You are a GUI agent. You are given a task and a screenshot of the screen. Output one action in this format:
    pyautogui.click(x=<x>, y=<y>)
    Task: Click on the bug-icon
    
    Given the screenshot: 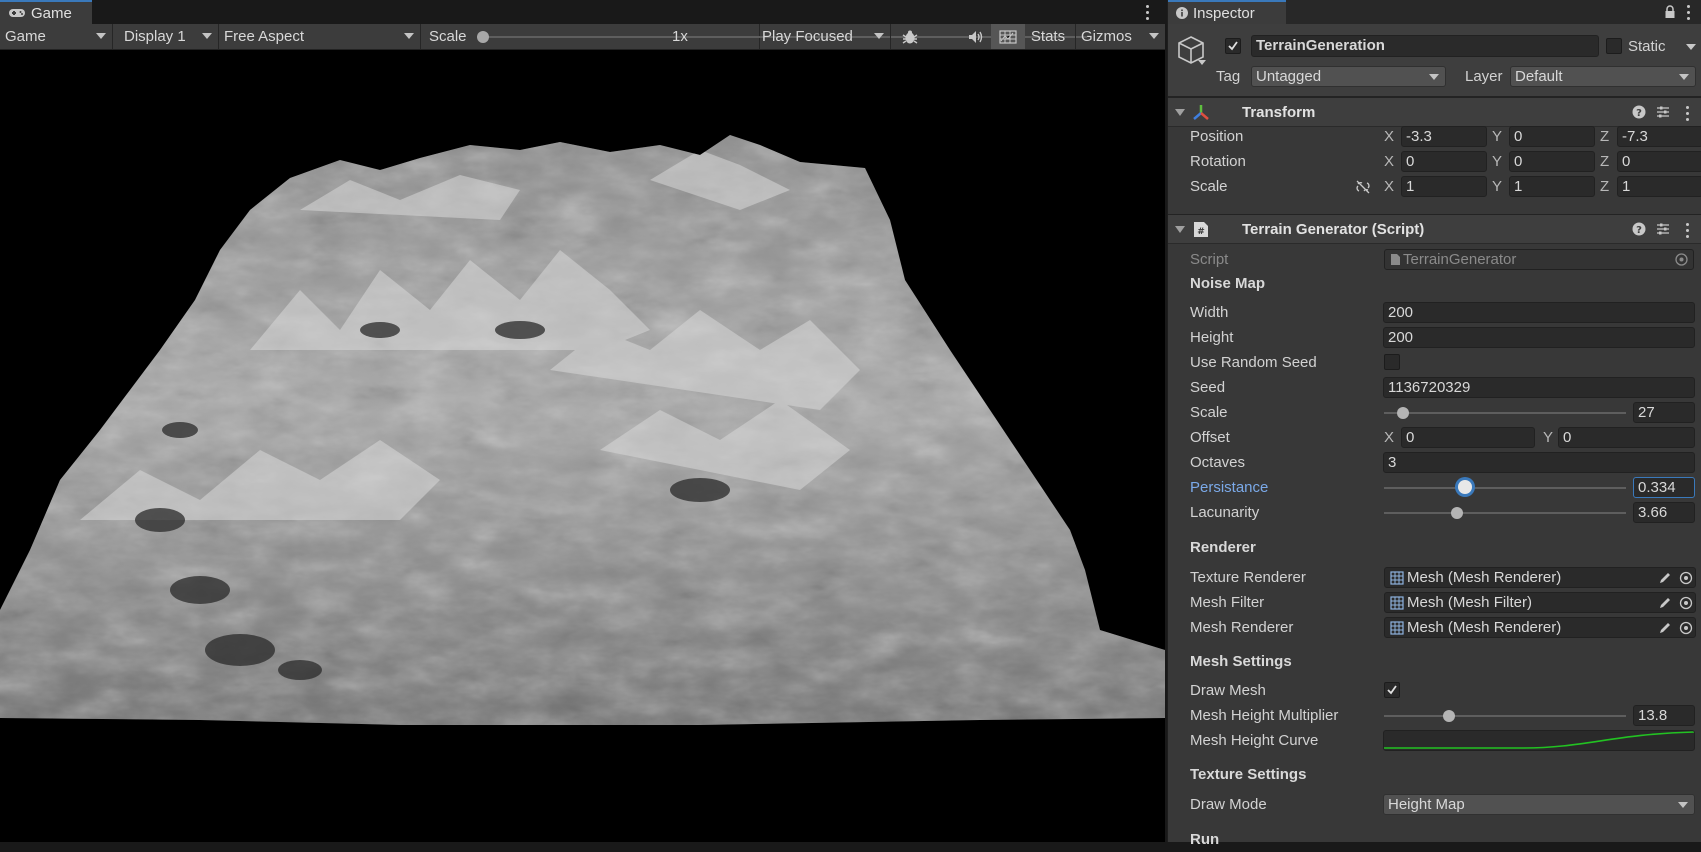 What is the action you would take?
    pyautogui.click(x=910, y=36)
    